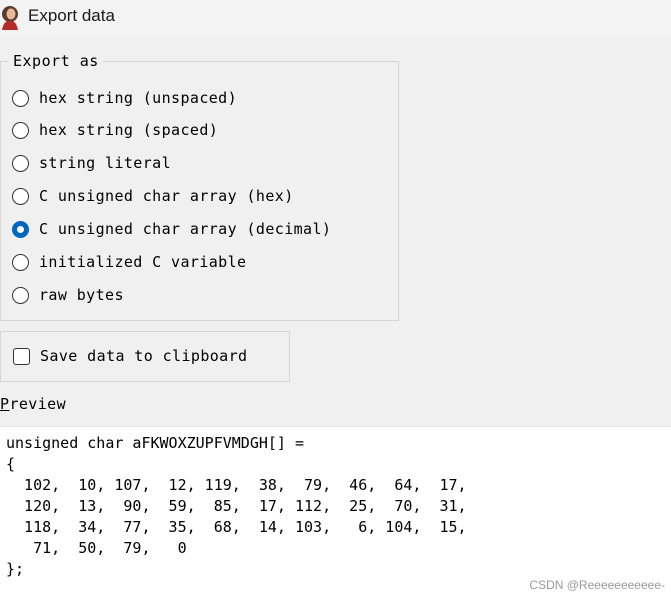 Image resolution: width=671 pixels, height=598 pixels. I want to click on radio-label: hex string (spaced), so click(129, 130).